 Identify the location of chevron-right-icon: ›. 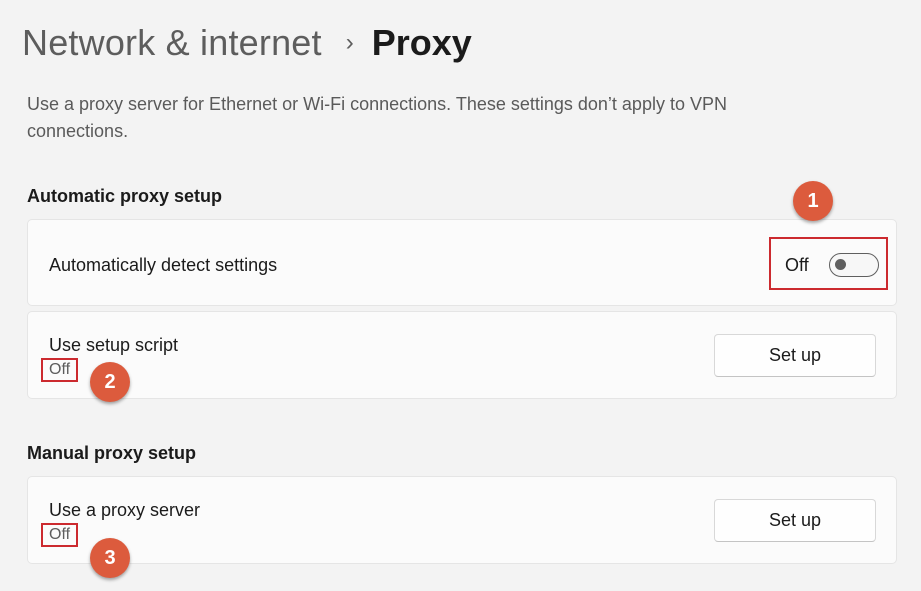
(349, 42).